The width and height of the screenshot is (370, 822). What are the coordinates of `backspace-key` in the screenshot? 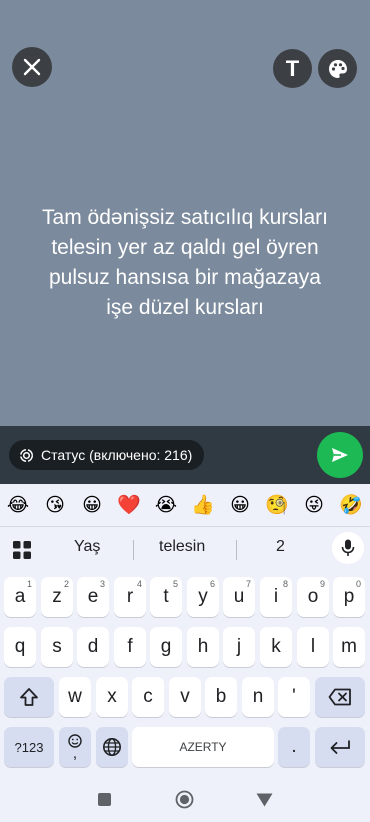 It's located at (340, 697).